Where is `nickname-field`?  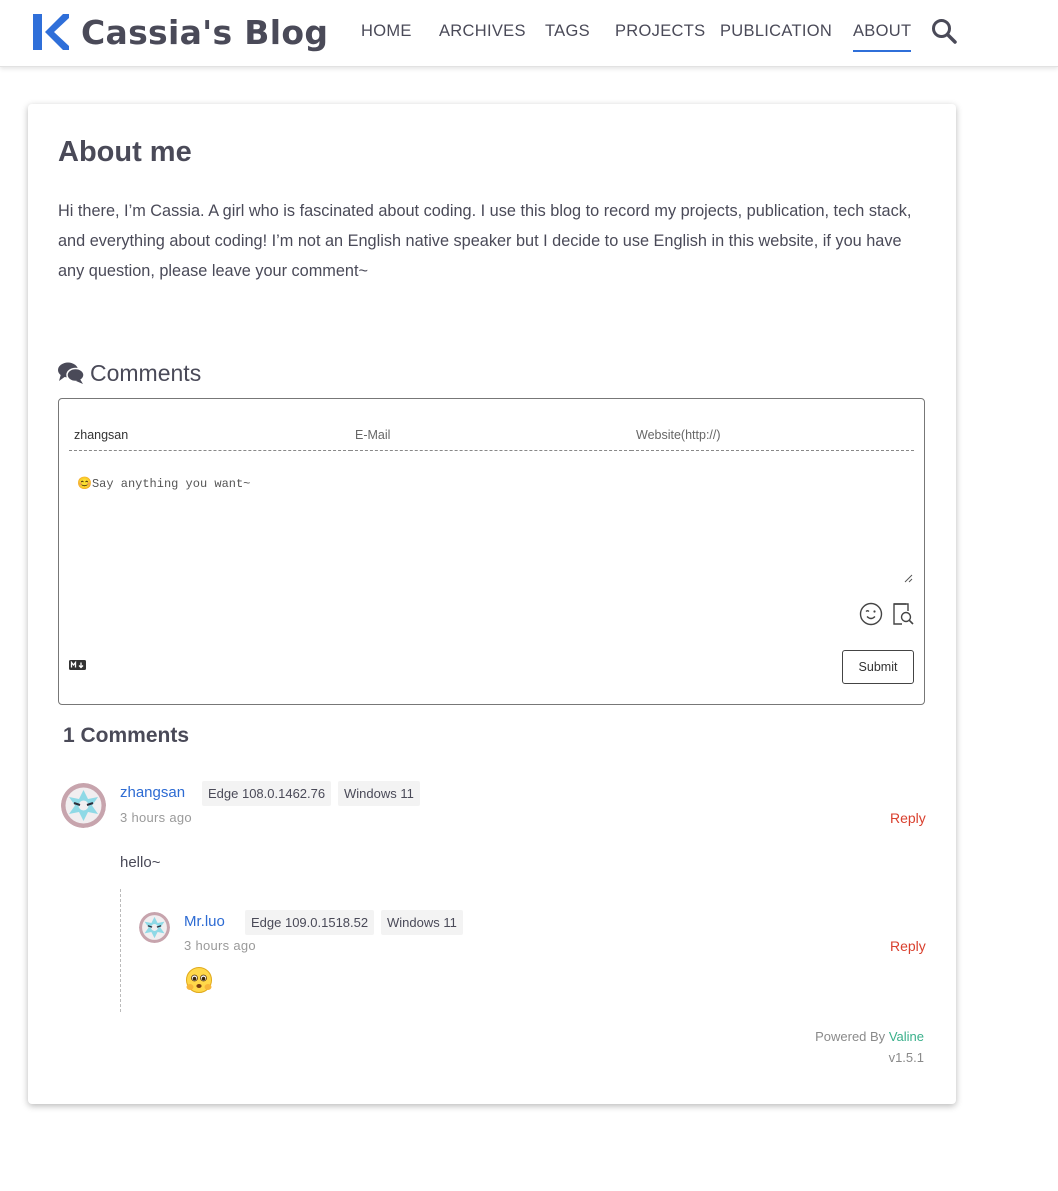 nickname-field is located at coordinates (210, 435).